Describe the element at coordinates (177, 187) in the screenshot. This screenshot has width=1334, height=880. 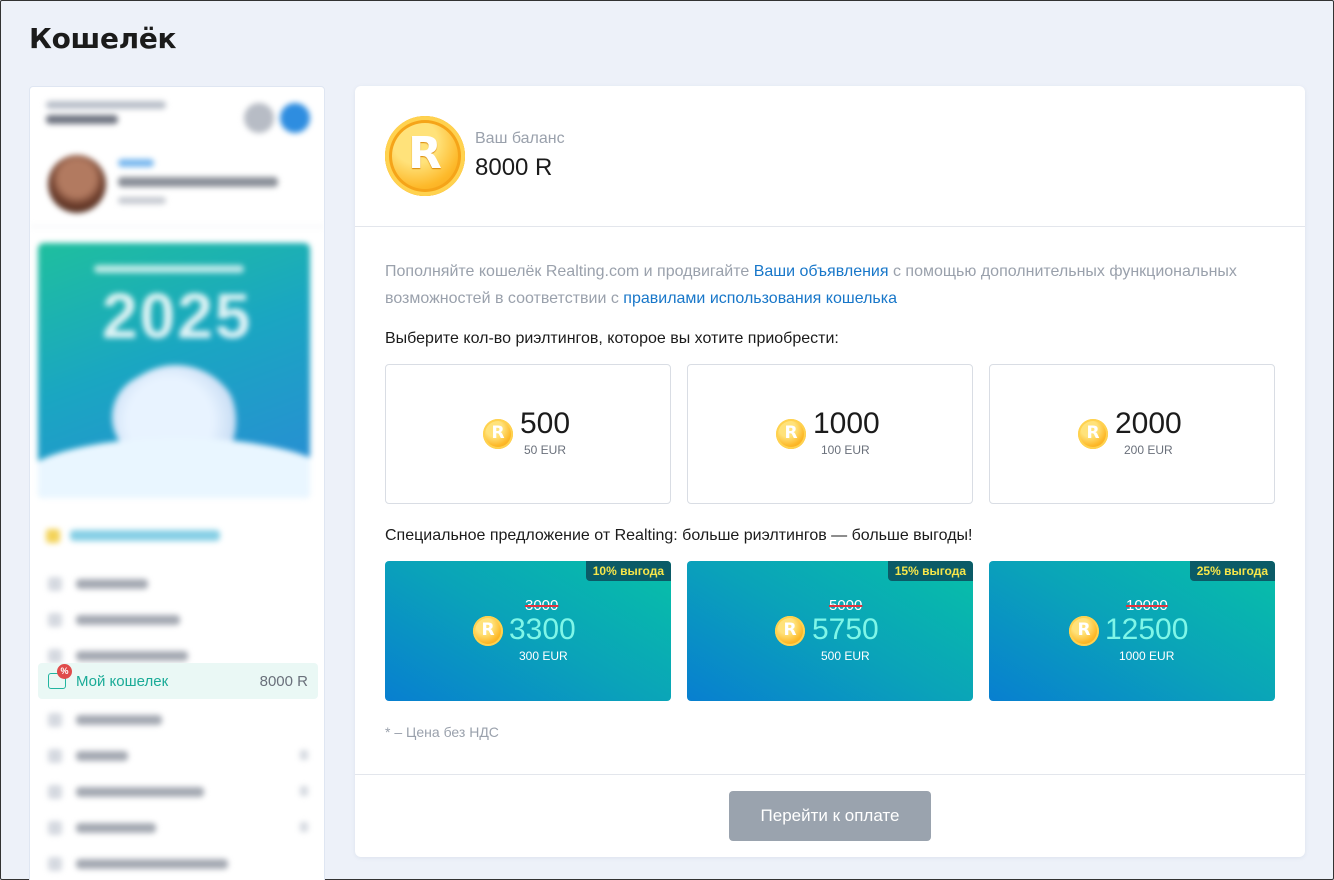
I see `sidebar-user-profile` at that location.